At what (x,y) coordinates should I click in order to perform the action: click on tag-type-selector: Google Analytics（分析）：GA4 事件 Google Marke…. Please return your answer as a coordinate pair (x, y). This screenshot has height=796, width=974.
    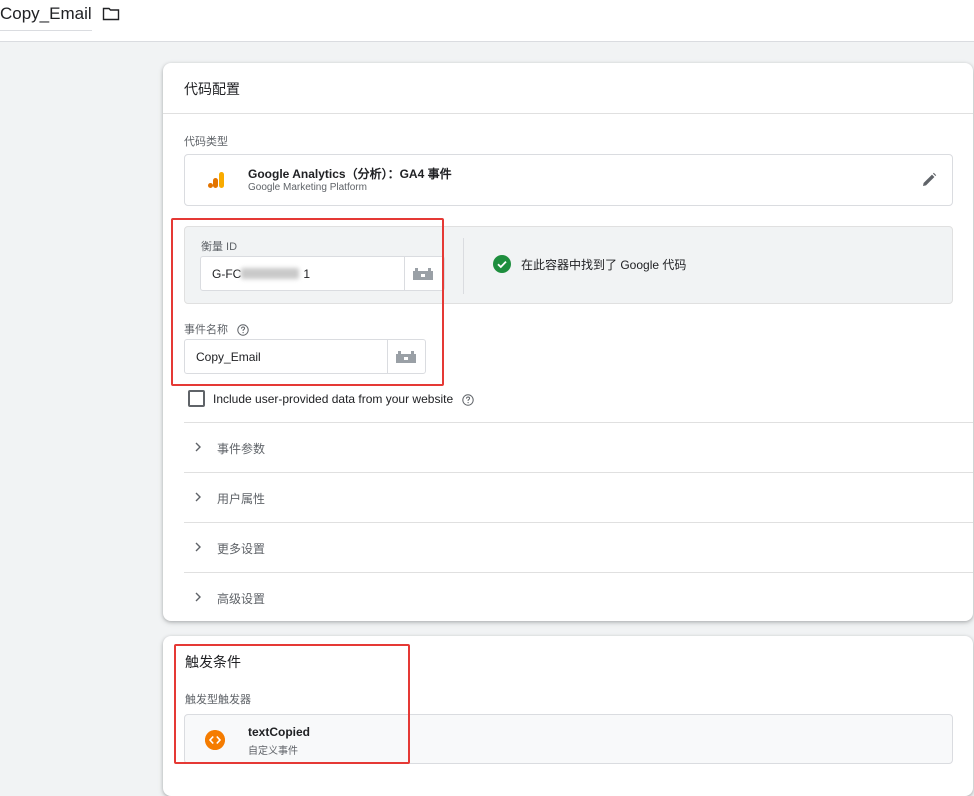
    Looking at the image, I should click on (568, 180).